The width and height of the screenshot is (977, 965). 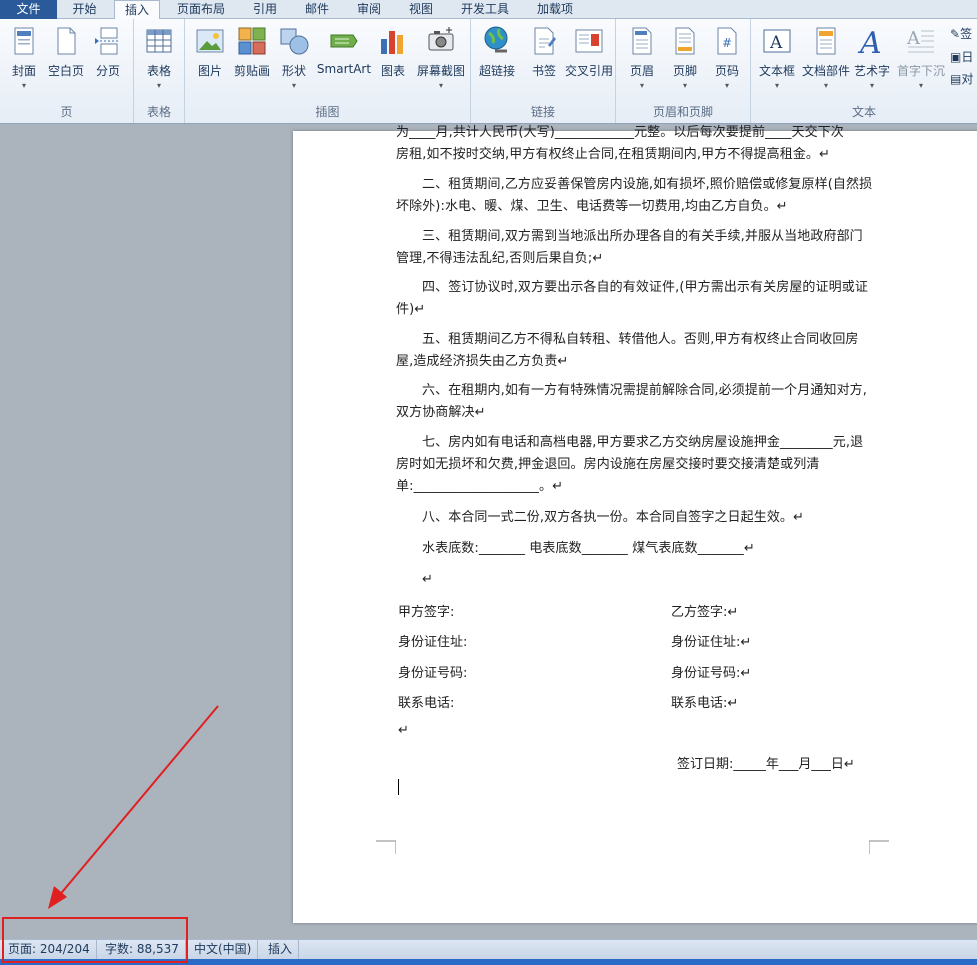 What do you see at coordinates (826, 62) in the screenshot?
I see `quick-parts-button: 文档部件 ▾` at bounding box center [826, 62].